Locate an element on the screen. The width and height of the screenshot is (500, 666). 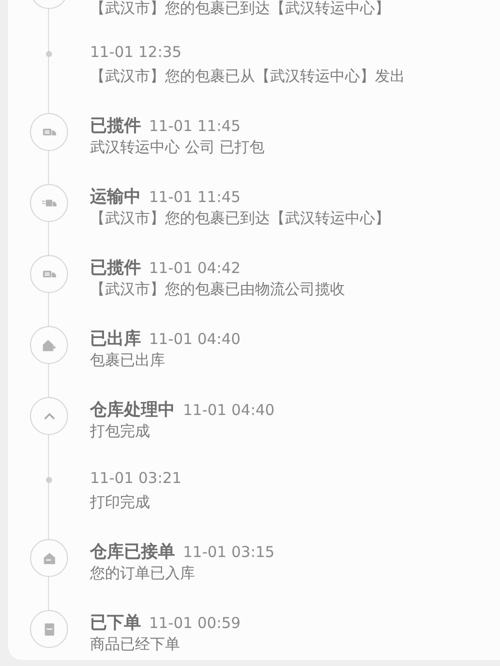
status-title: 已出库 is located at coordinates (115, 339).